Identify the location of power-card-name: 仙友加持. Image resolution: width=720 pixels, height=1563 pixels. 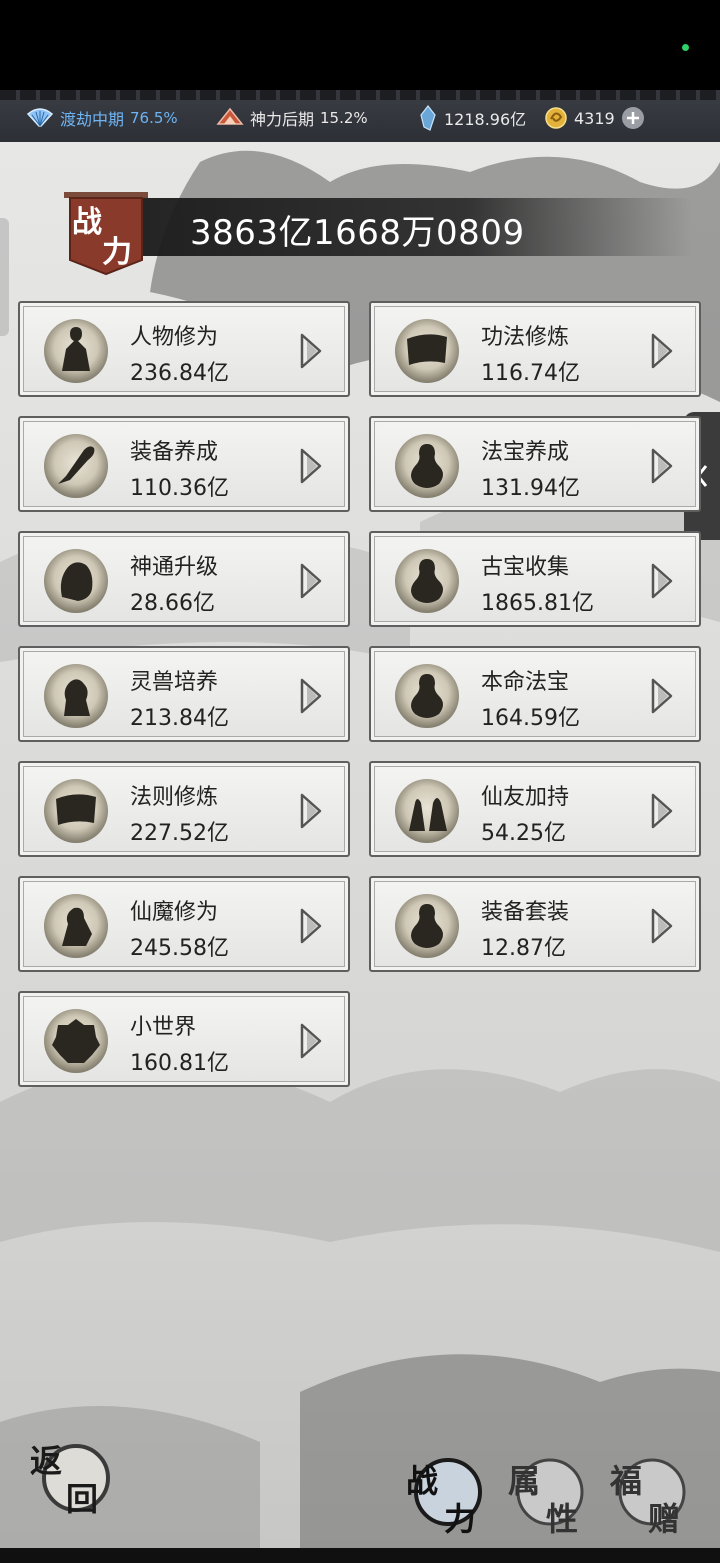
(525, 797).